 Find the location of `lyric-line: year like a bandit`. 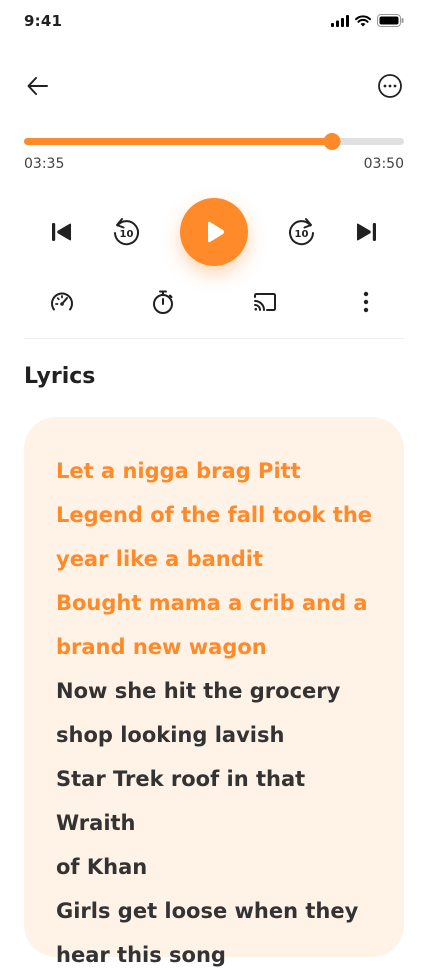

lyric-line: year like a bandit is located at coordinates (160, 559).